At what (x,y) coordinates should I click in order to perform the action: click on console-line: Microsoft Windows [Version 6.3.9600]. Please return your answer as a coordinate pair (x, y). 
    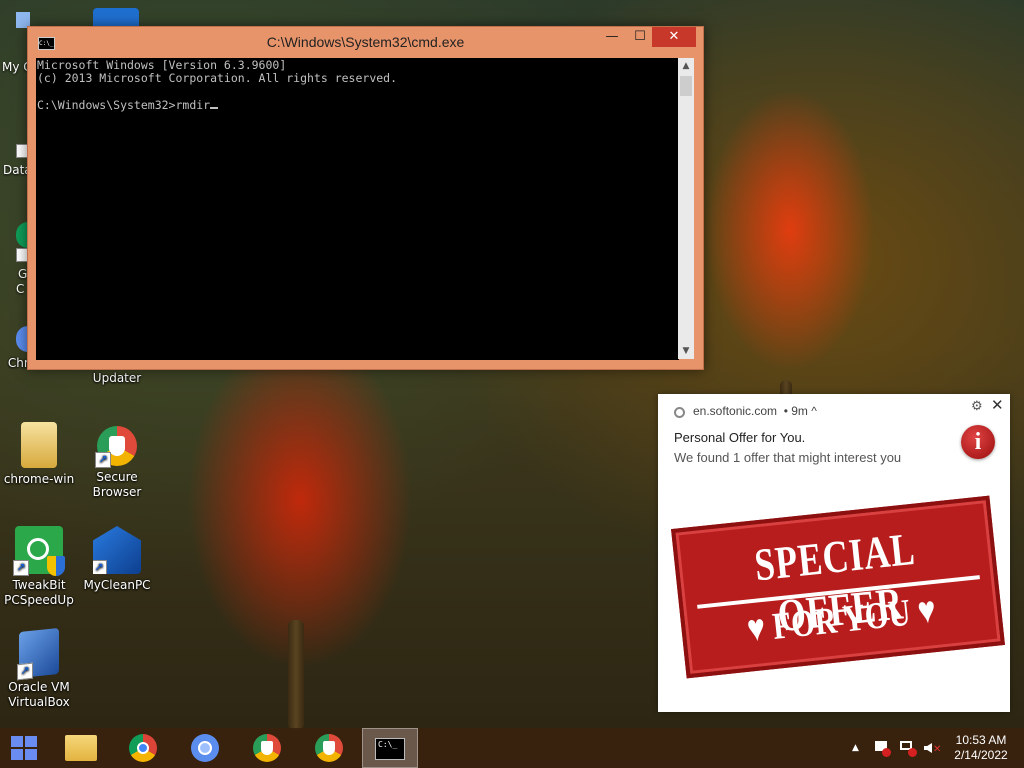
    Looking at the image, I should click on (162, 65).